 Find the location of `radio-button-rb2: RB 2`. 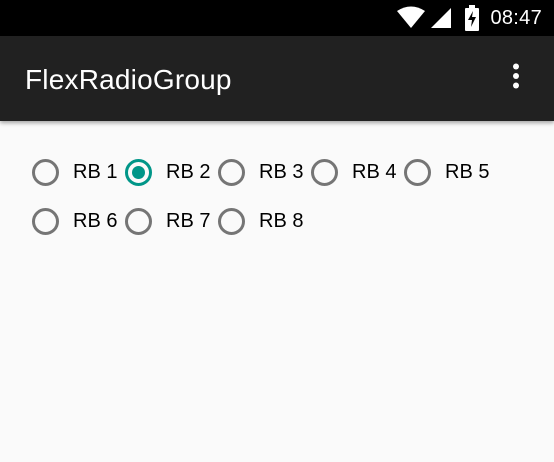

radio-button-rb2: RB 2 is located at coordinates (171, 172).